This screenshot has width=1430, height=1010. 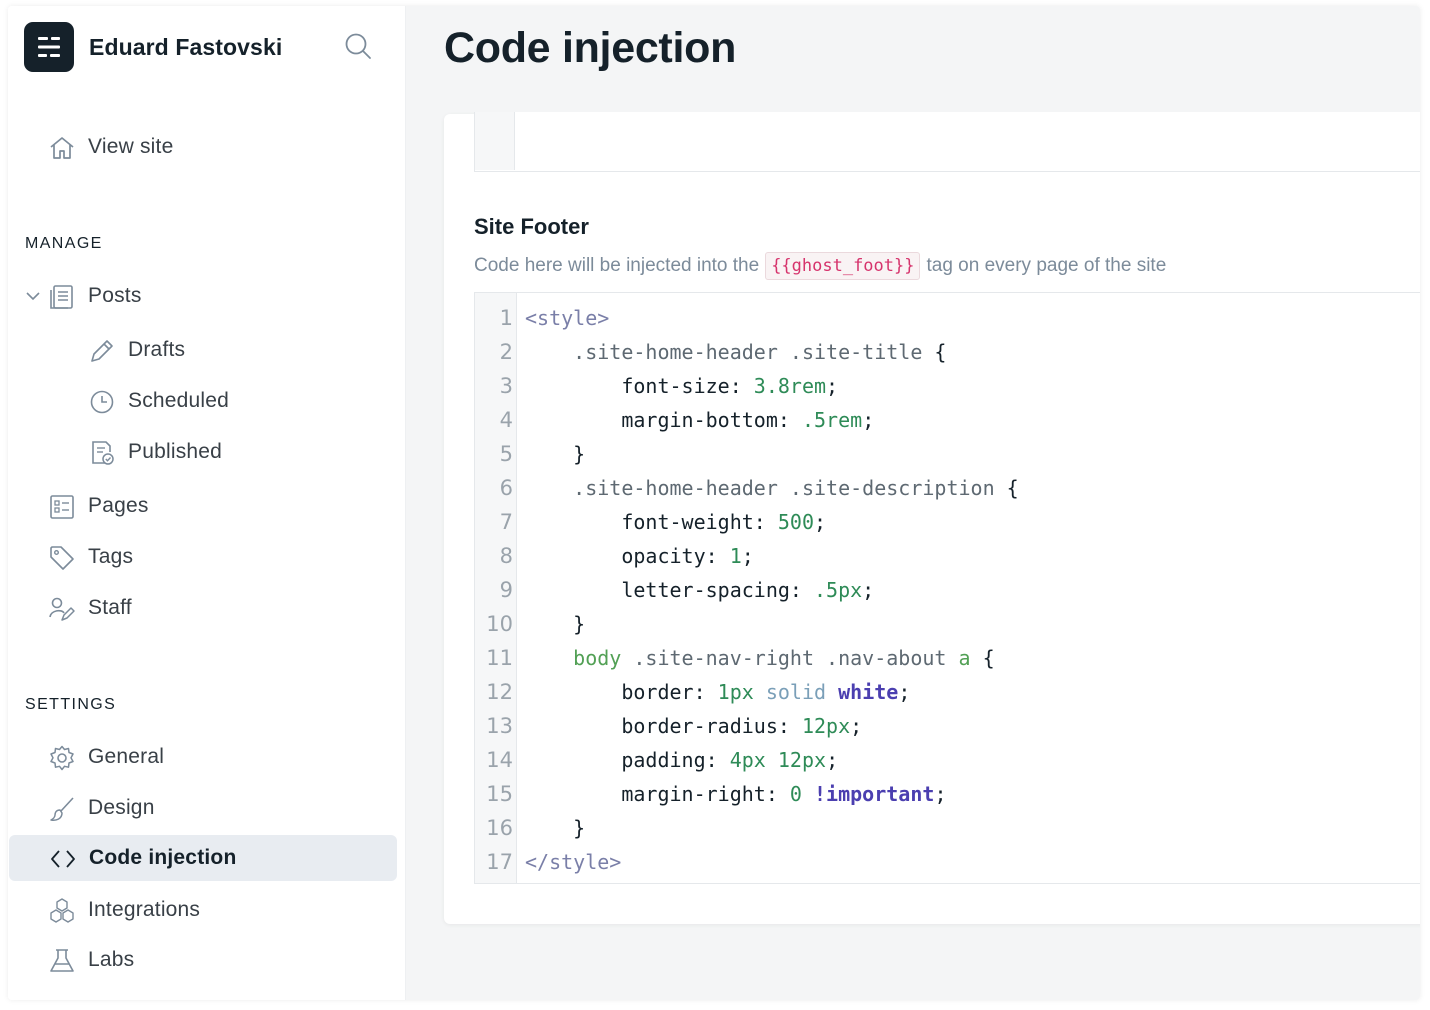 I want to click on sidebar-item-scheduled: Scheduled, so click(x=203, y=401).